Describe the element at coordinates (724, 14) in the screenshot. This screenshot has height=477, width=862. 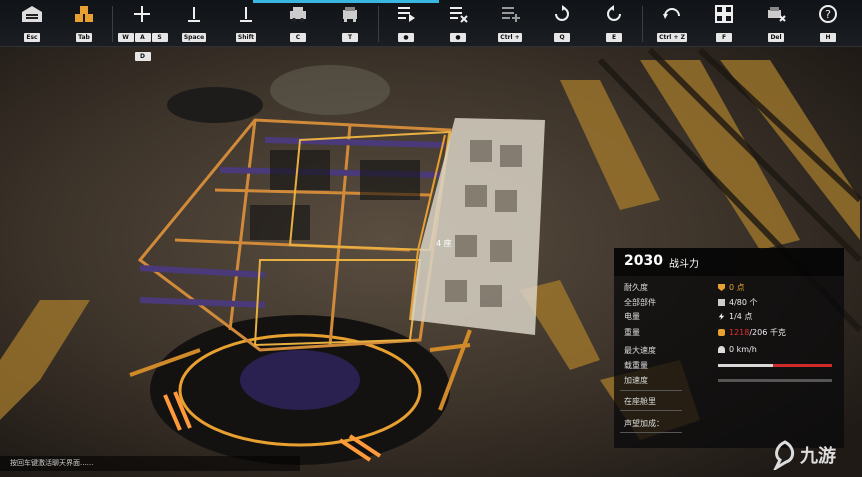
I see `grid-icon` at that location.